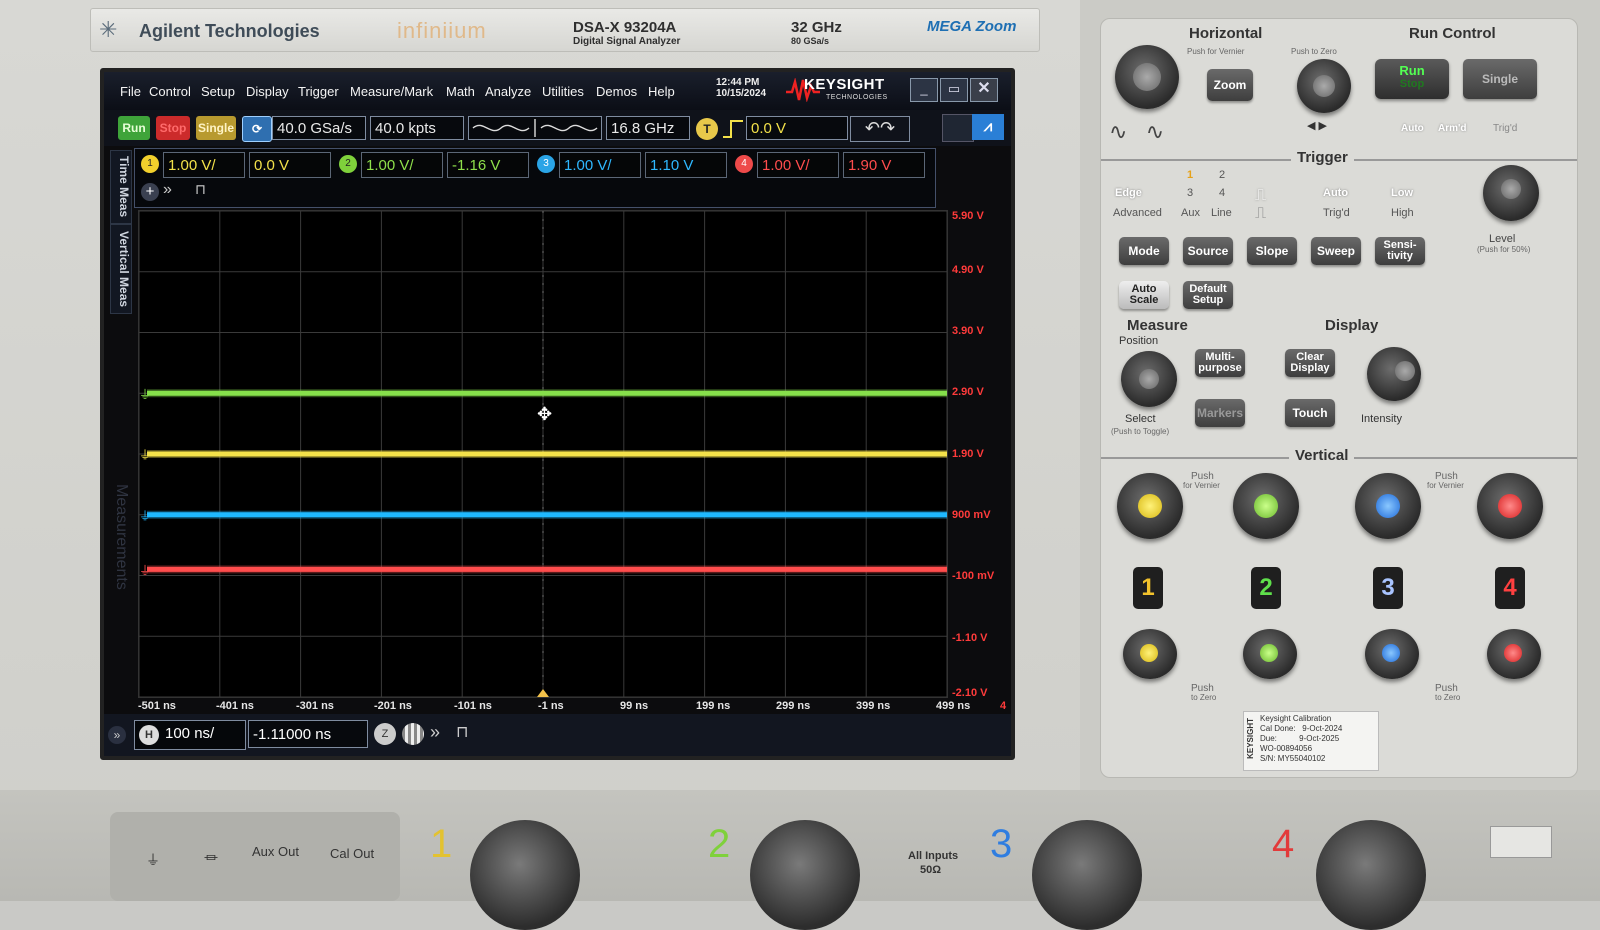 This screenshot has width=1600, height=930. What do you see at coordinates (441, 844) in the screenshot?
I see `input-1-label: 1` at bounding box center [441, 844].